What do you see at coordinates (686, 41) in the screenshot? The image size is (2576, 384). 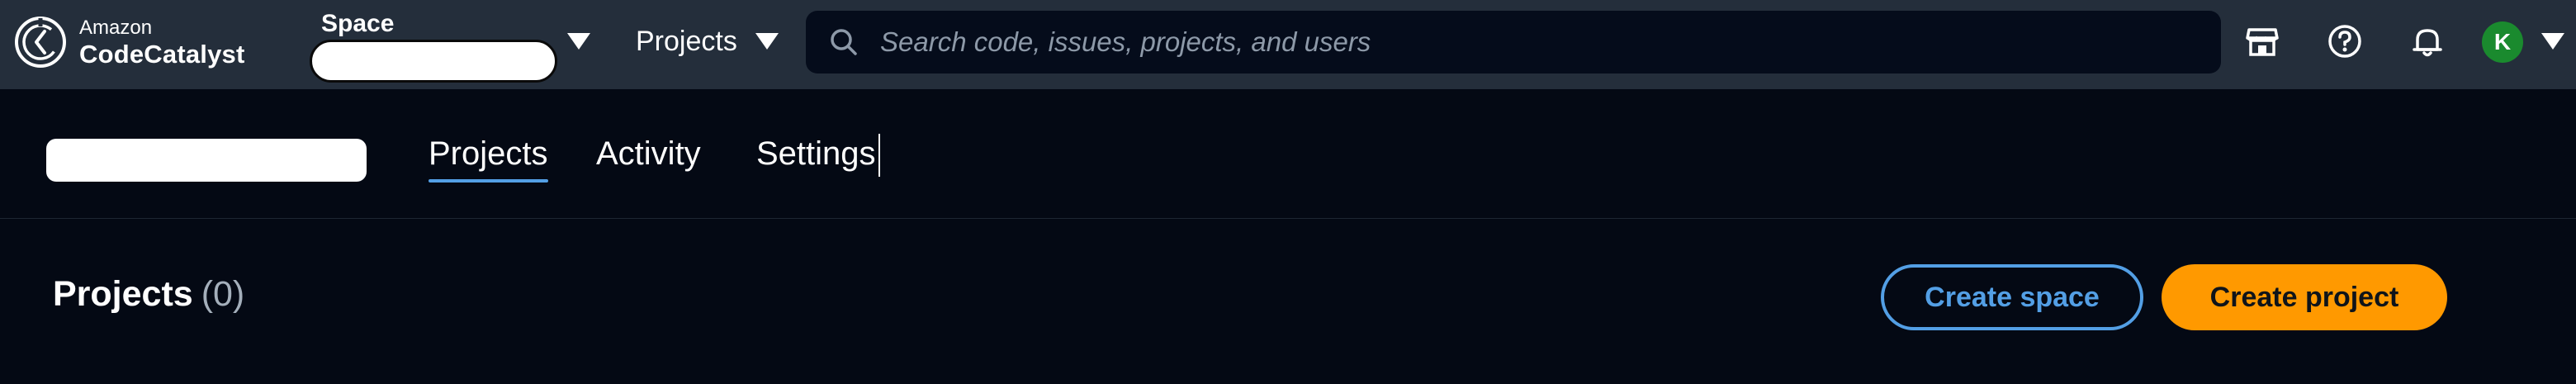 I see `projects-dropdown-label: Projects` at bounding box center [686, 41].